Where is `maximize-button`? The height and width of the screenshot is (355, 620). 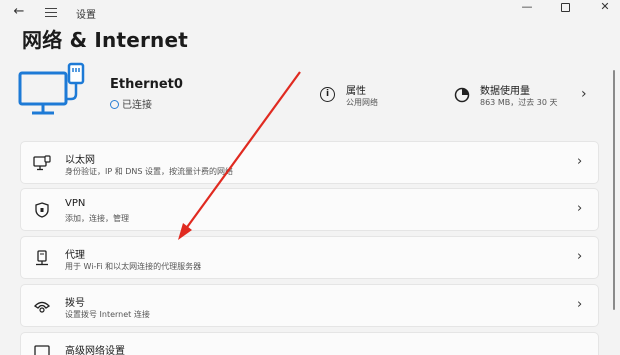 maximize-button is located at coordinates (565, 9).